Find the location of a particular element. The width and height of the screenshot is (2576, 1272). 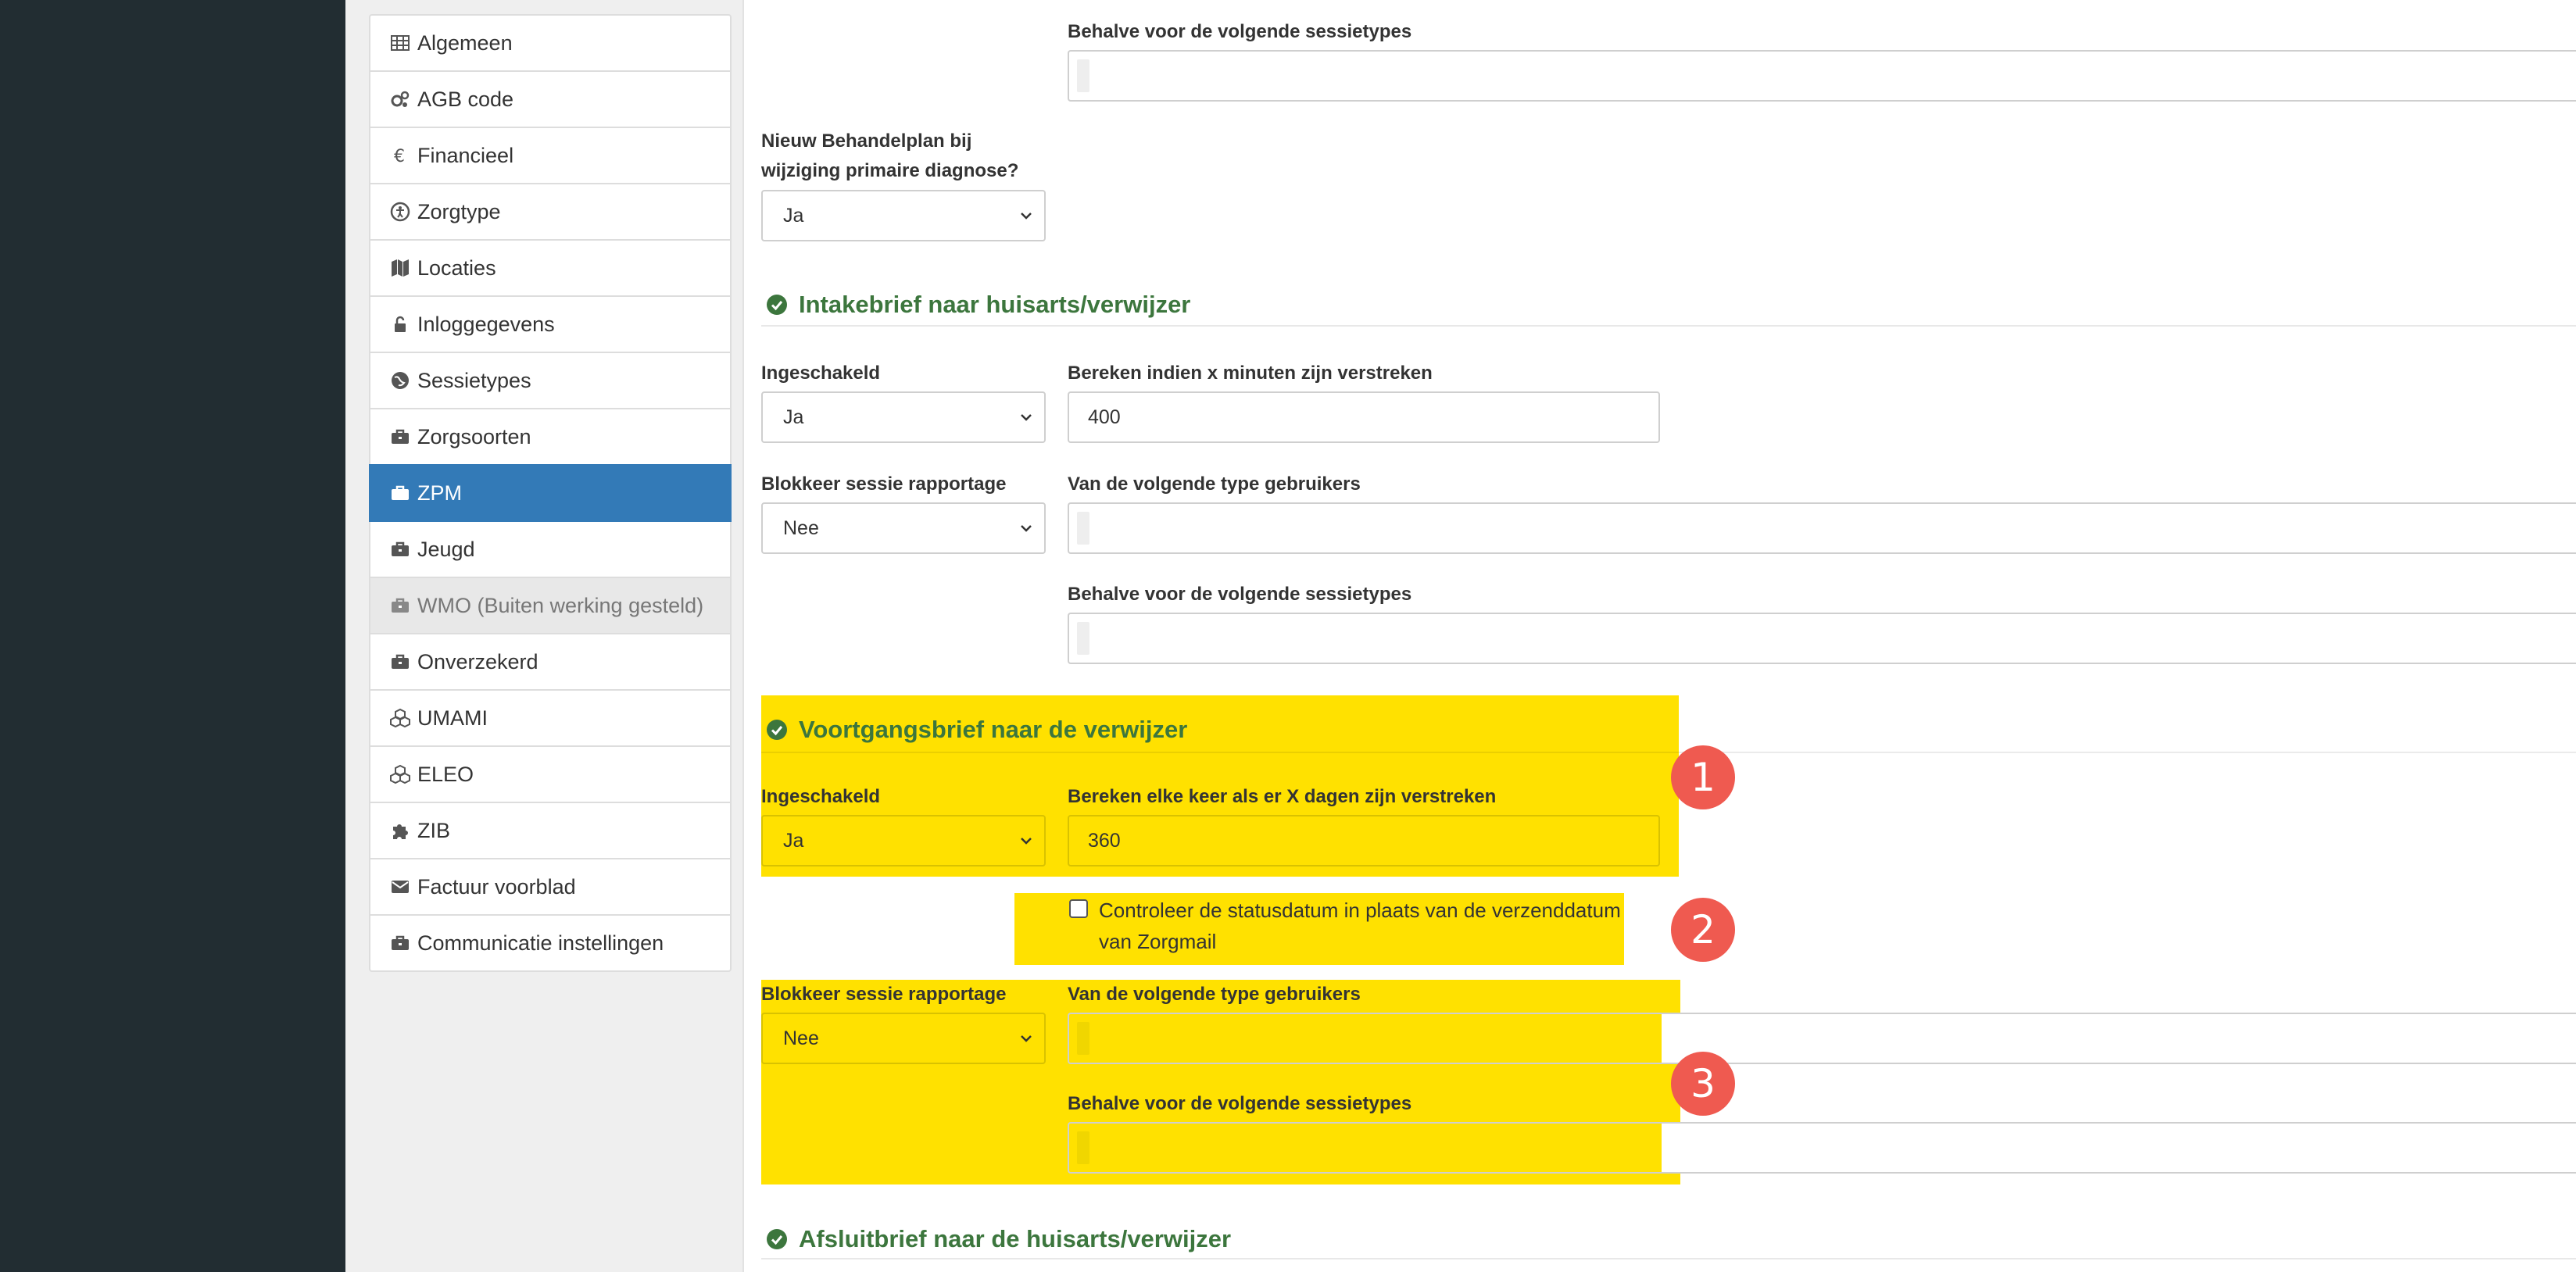

unlock-icon is located at coordinates (400, 324).